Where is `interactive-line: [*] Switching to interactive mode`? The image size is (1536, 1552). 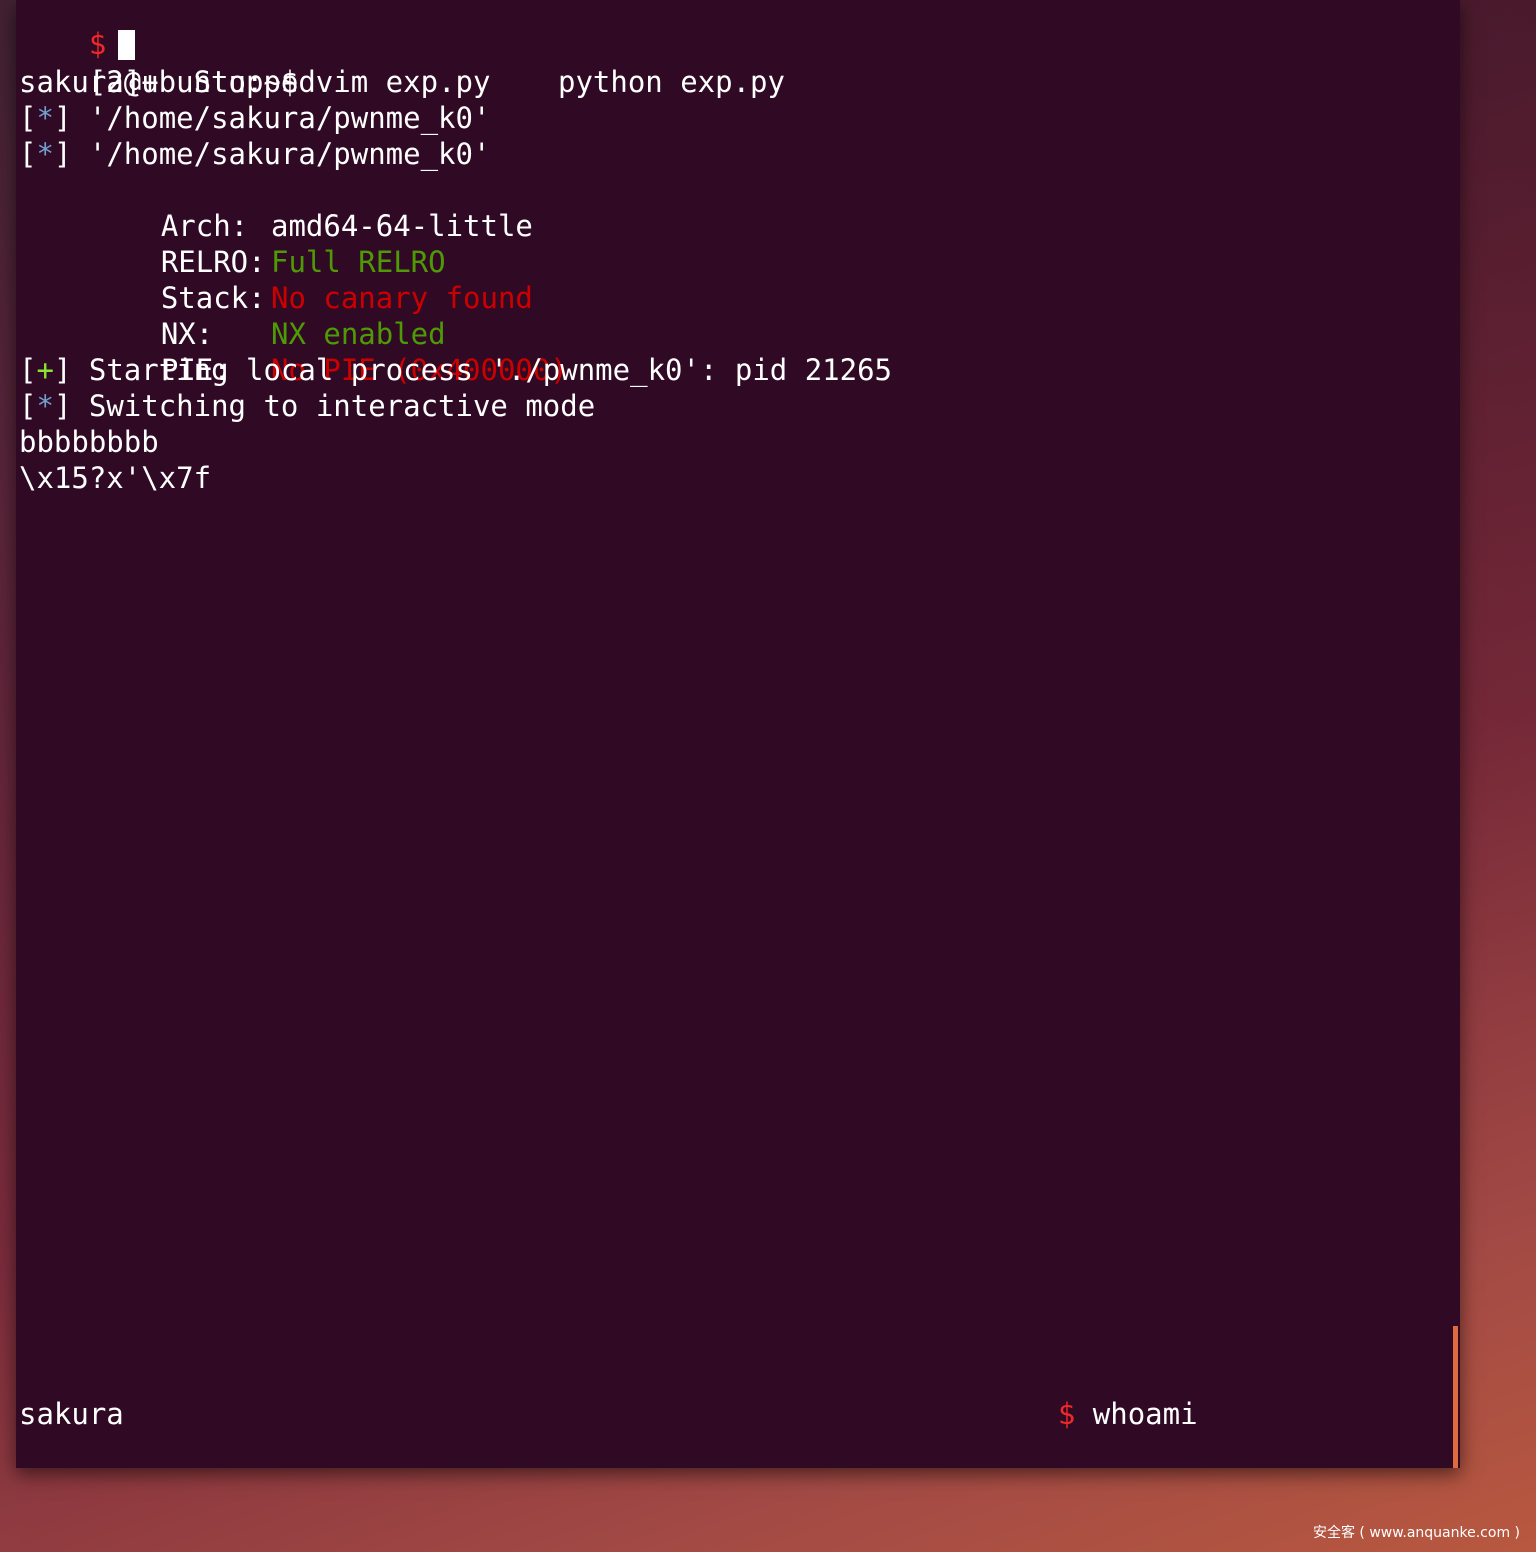 interactive-line: [*] Switching to interactive mode is located at coordinates (307, 406).